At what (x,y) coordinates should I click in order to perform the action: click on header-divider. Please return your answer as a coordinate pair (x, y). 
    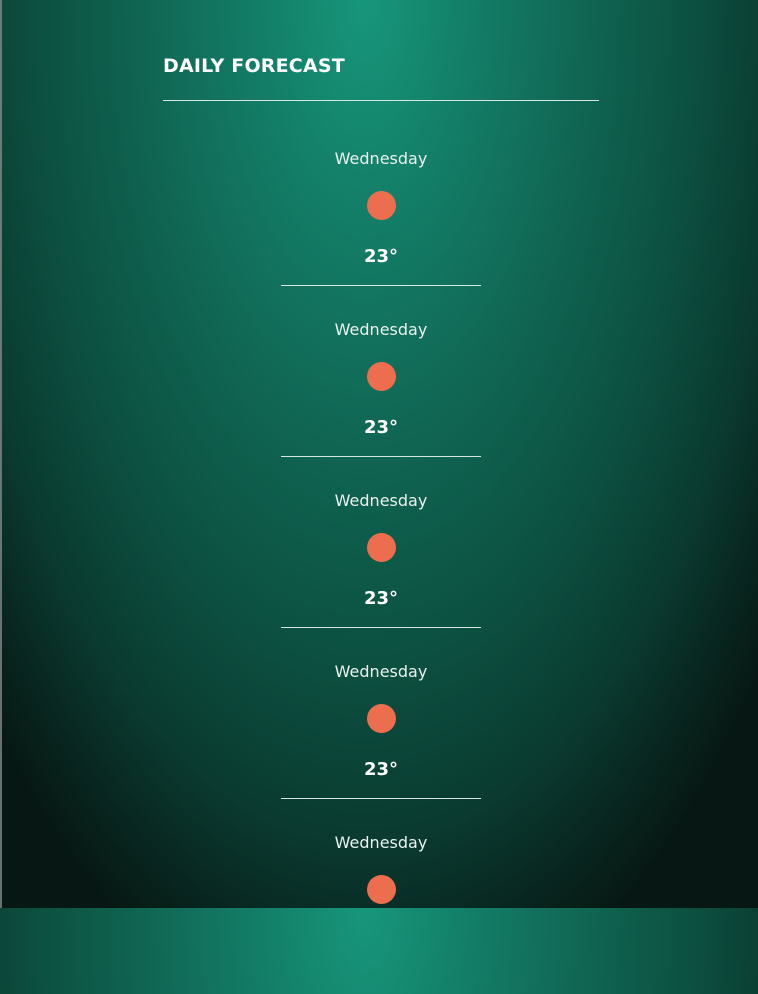
    Looking at the image, I should click on (381, 100).